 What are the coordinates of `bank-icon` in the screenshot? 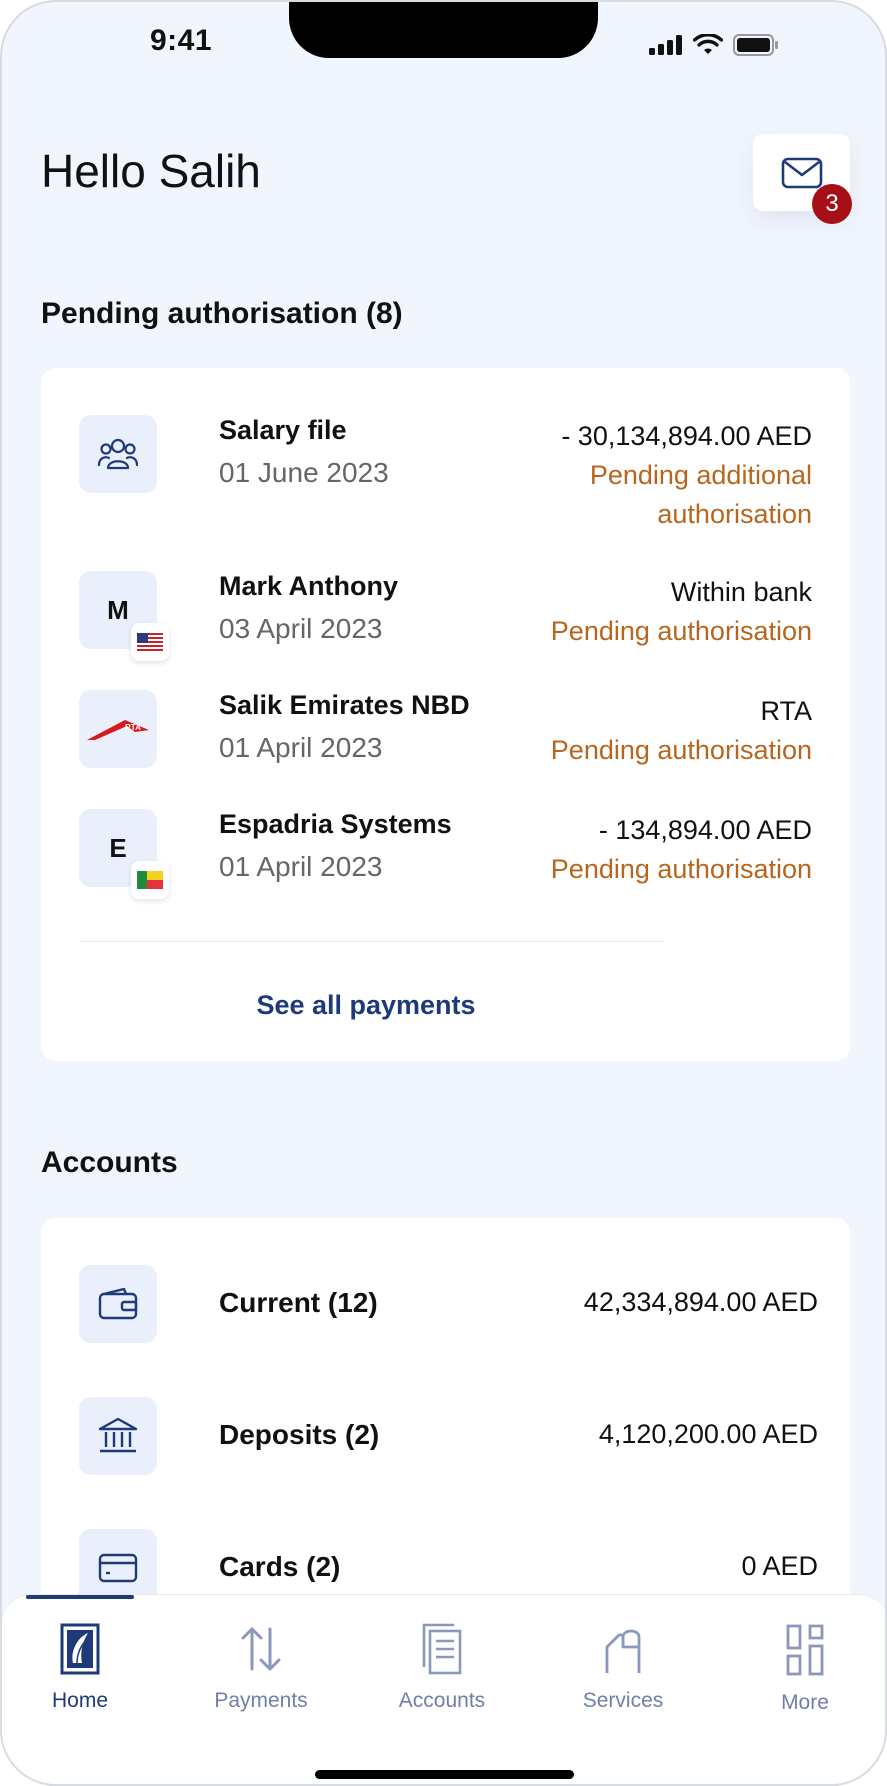 It's located at (118, 1435).